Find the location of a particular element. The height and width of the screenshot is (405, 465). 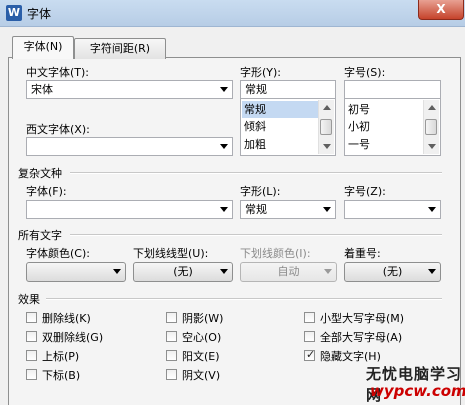

emphasis-mark-dropdown: (无) is located at coordinates (392, 272).